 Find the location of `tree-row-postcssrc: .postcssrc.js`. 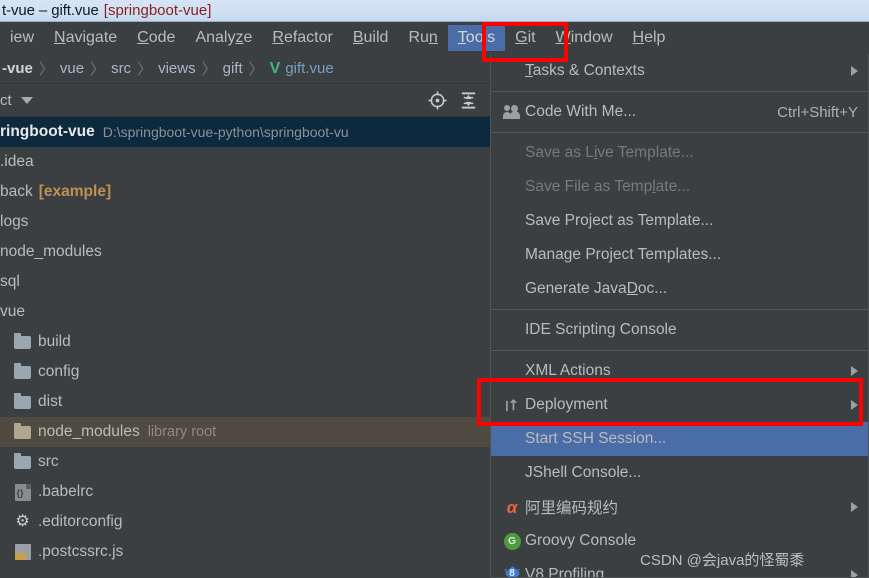

tree-row-postcssrc: .postcssrc.js is located at coordinates (245, 552).